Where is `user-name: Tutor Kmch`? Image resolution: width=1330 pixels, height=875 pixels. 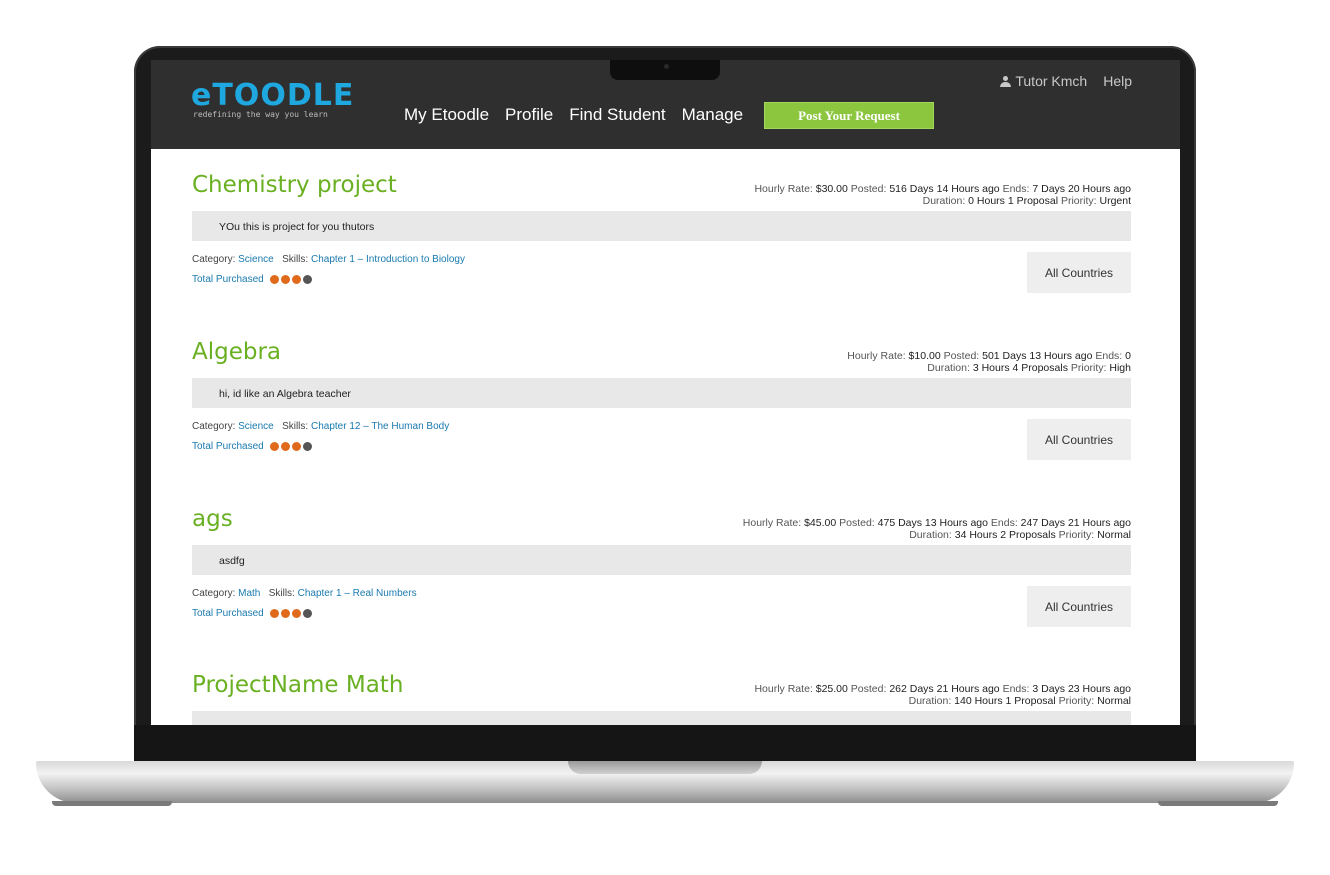 user-name: Tutor Kmch is located at coordinates (1051, 81).